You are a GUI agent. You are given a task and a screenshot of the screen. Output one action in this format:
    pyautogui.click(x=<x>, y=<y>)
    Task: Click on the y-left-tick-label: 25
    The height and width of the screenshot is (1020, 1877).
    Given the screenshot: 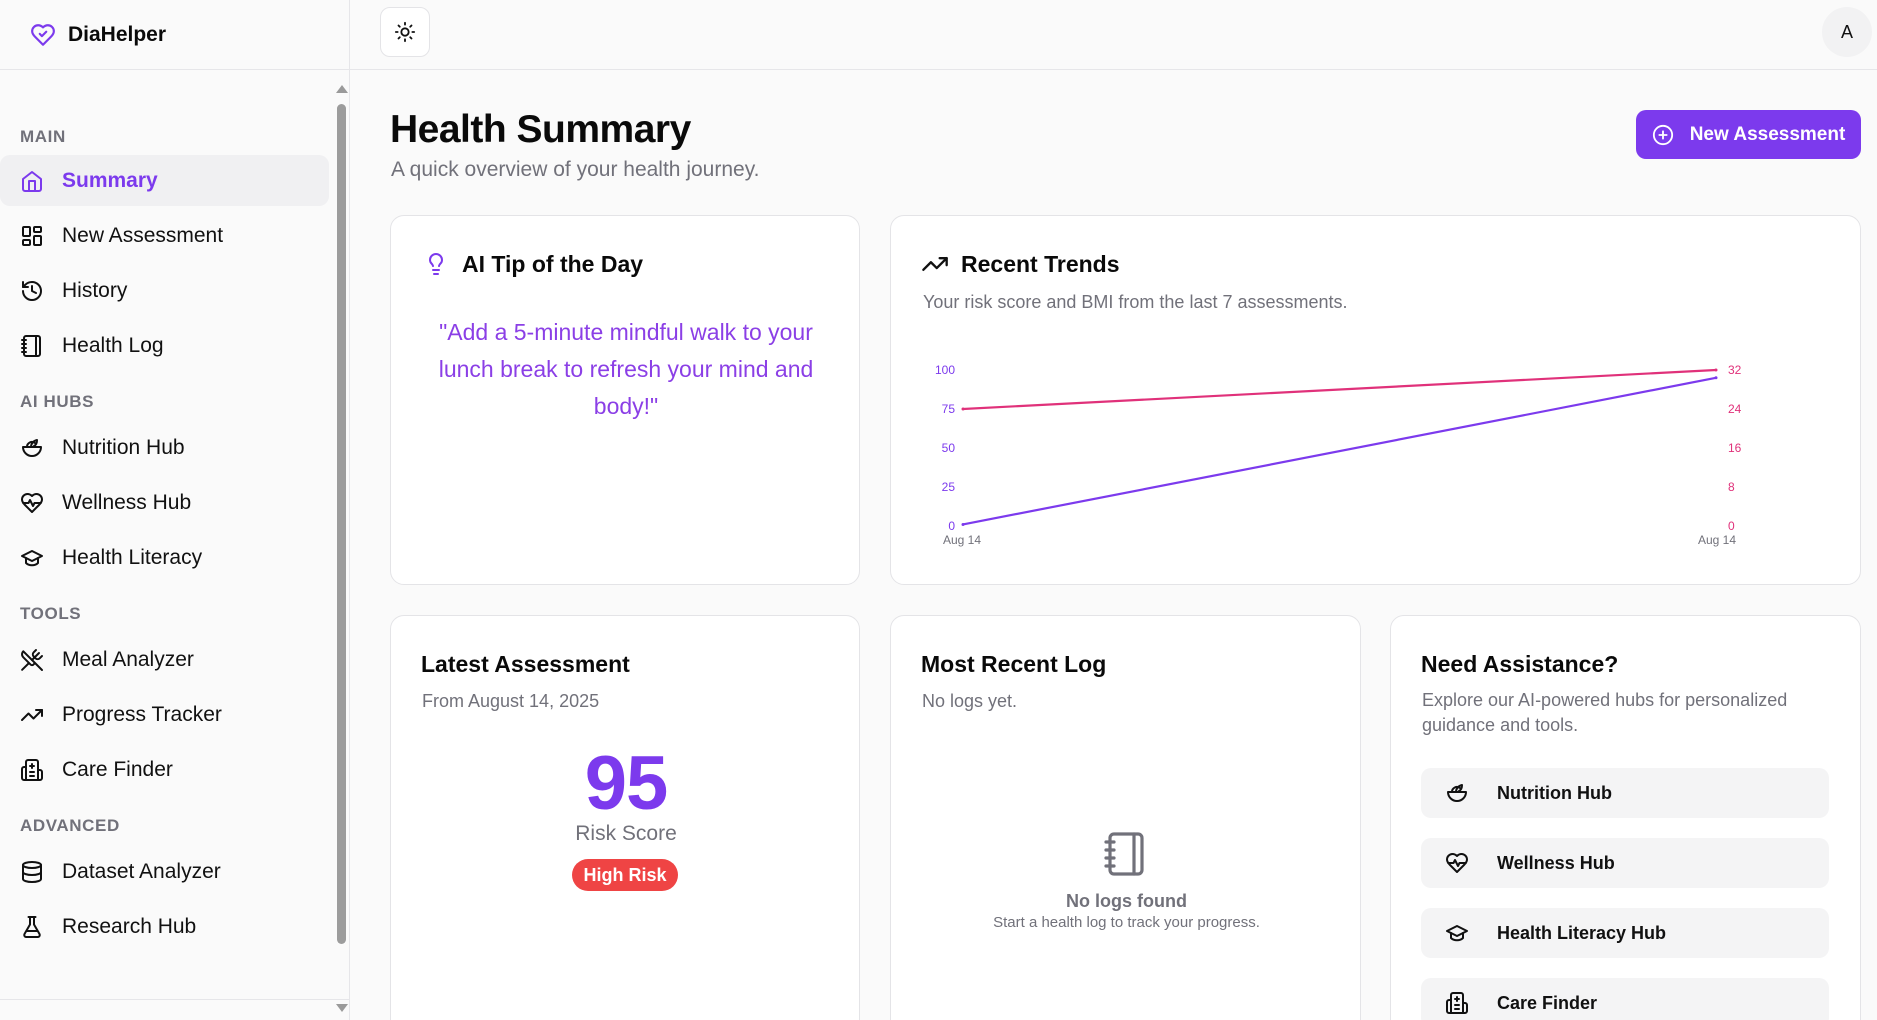 What is the action you would take?
    pyautogui.click(x=949, y=487)
    